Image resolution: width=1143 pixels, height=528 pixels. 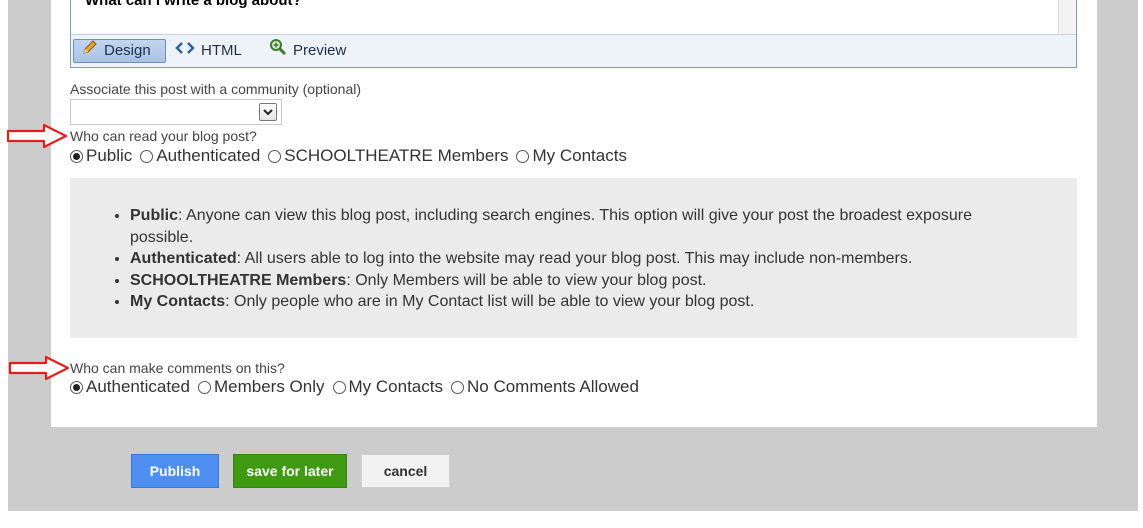 What do you see at coordinates (127, 50) in the screenshot?
I see `tab-design-label: Design` at bounding box center [127, 50].